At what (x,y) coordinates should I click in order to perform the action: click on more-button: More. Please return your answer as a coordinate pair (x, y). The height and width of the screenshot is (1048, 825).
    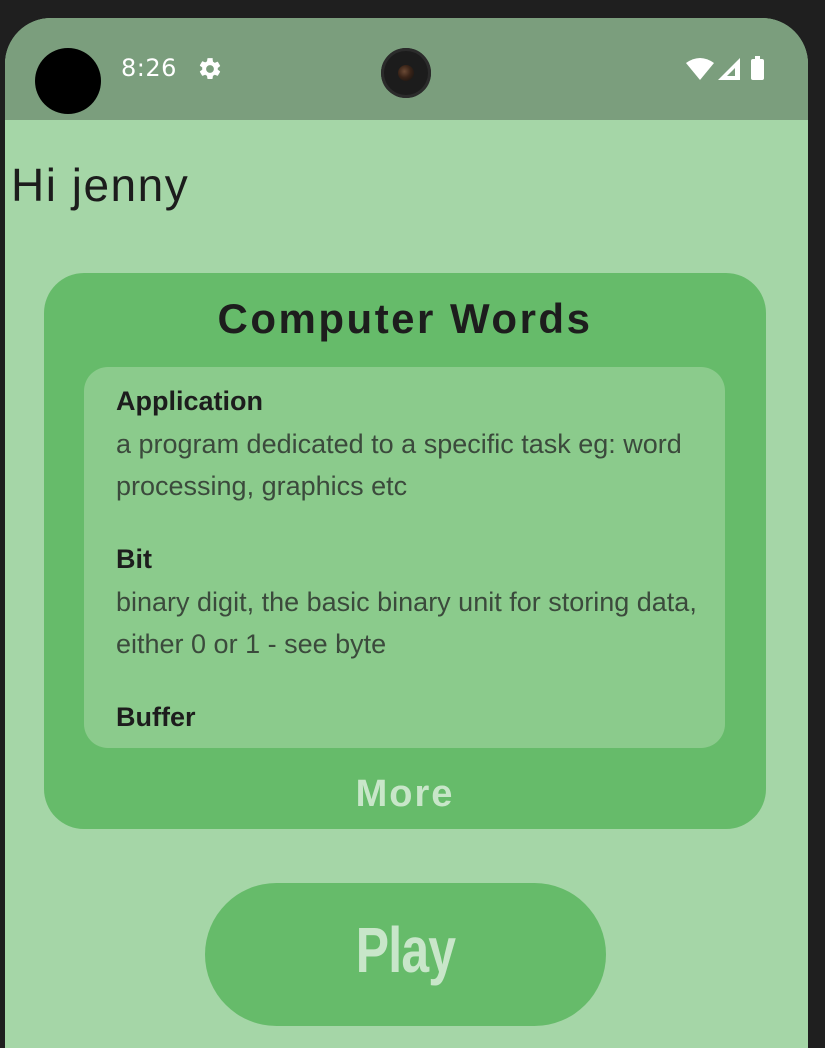
    Looking at the image, I should click on (405, 794).